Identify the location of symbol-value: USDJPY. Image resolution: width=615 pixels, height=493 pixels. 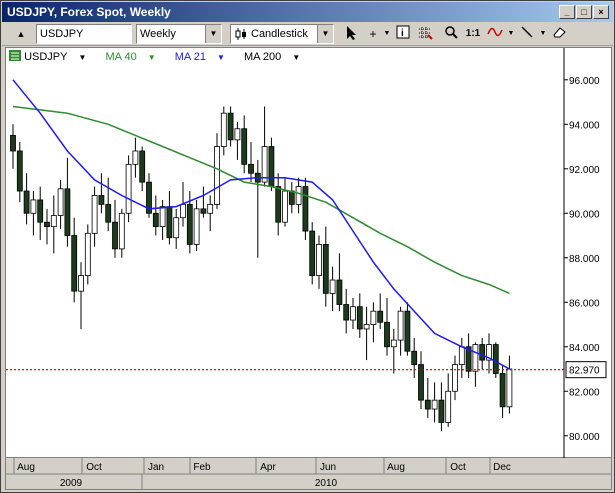
(62, 34).